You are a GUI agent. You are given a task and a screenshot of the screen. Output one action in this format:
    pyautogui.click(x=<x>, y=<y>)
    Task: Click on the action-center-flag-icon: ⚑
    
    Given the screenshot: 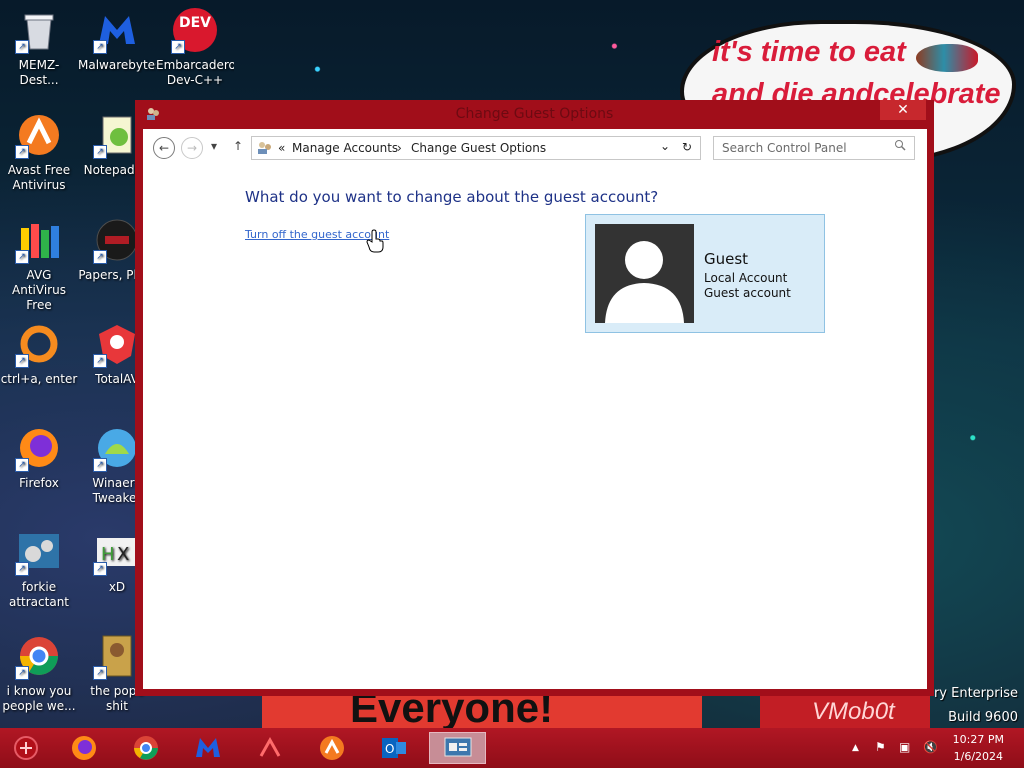 What is the action you would take?
    pyautogui.click(x=880, y=747)
    